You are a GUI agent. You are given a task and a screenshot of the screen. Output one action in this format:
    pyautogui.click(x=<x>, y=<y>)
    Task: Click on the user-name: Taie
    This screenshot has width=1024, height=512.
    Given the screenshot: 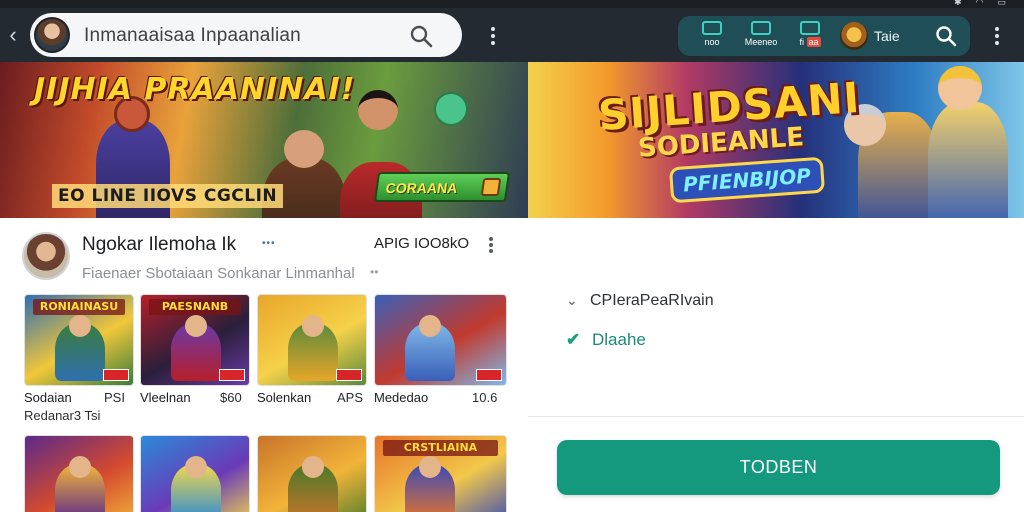 What is the action you would take?
    pyautogui.click(x=887, y=36)
    